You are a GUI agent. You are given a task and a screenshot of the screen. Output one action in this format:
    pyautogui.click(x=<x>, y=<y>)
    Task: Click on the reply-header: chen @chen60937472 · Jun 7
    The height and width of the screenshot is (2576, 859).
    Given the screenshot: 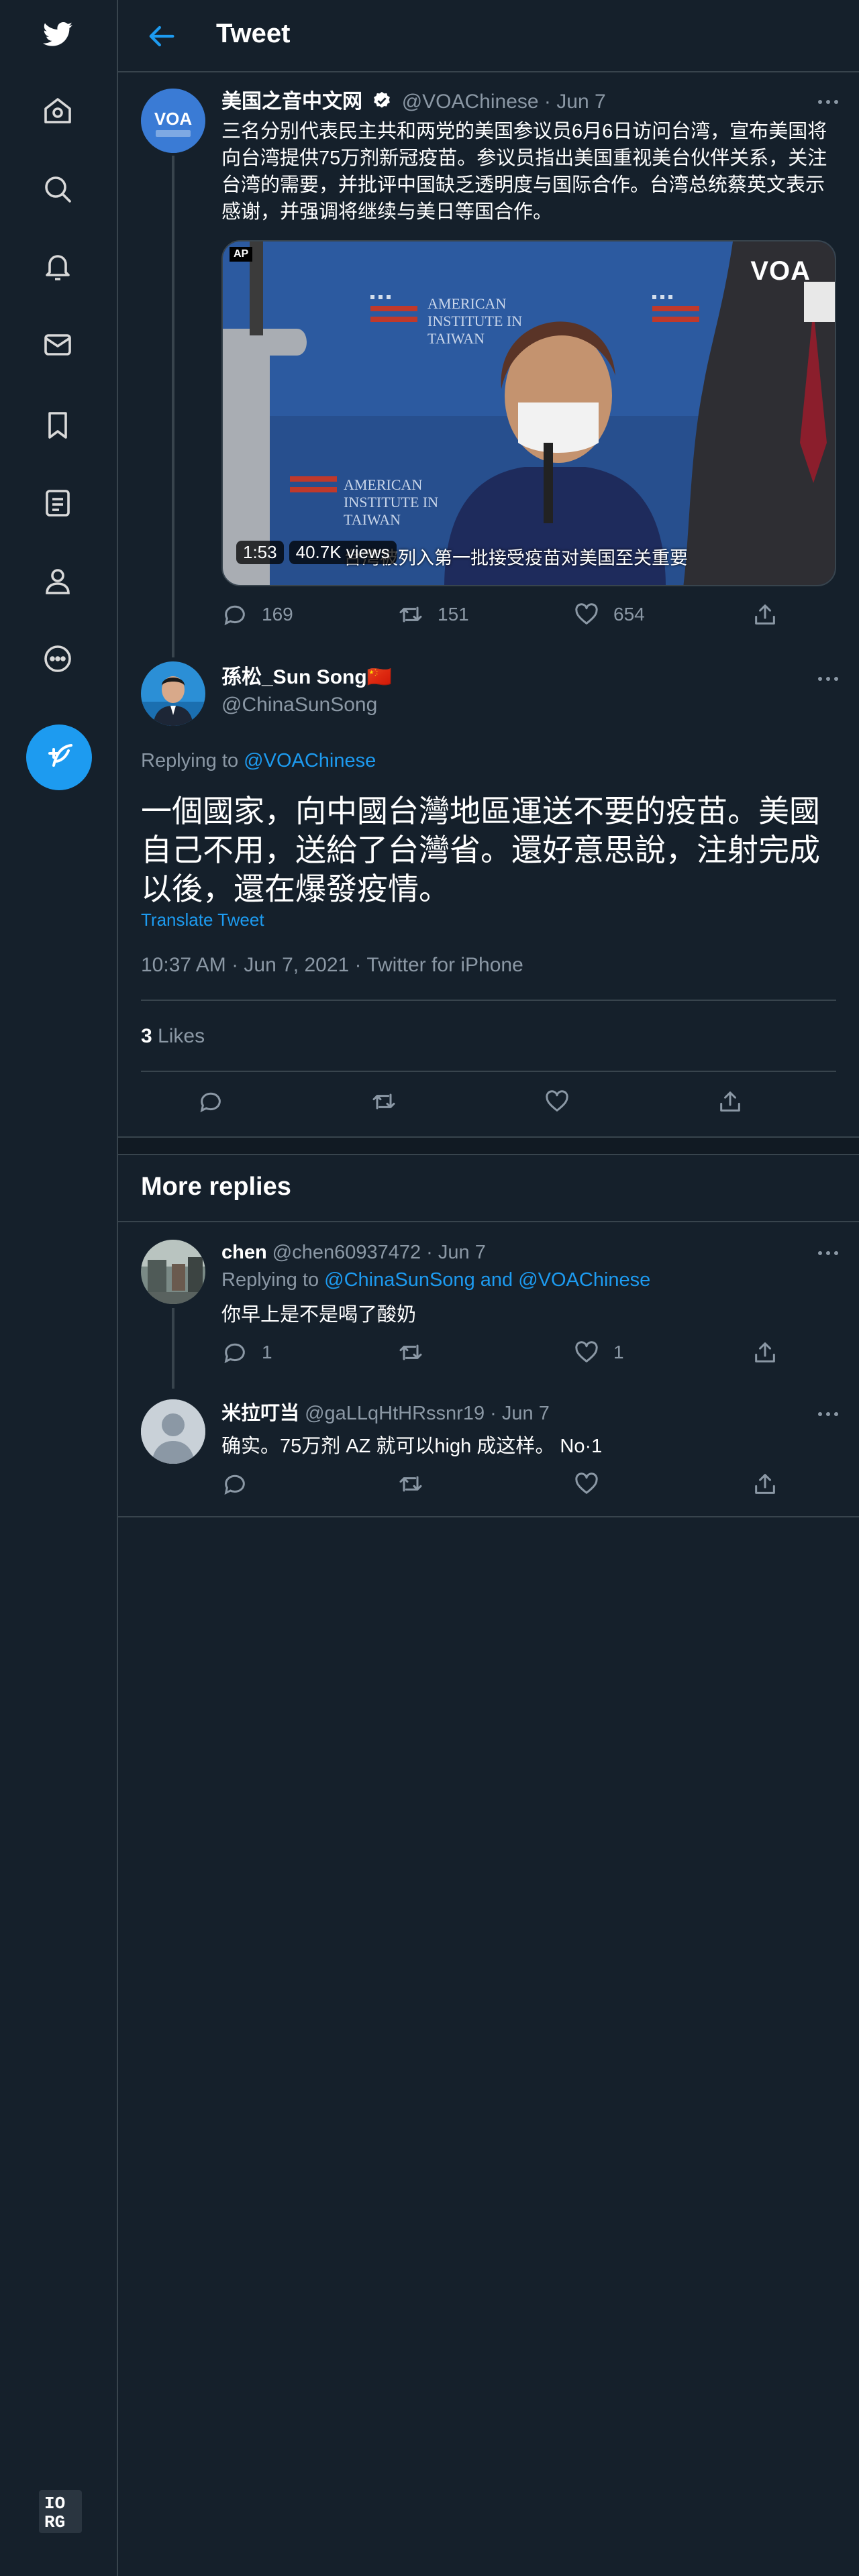 What is the action you would take?
    pyautogui.click(x=354, y=1252)
    